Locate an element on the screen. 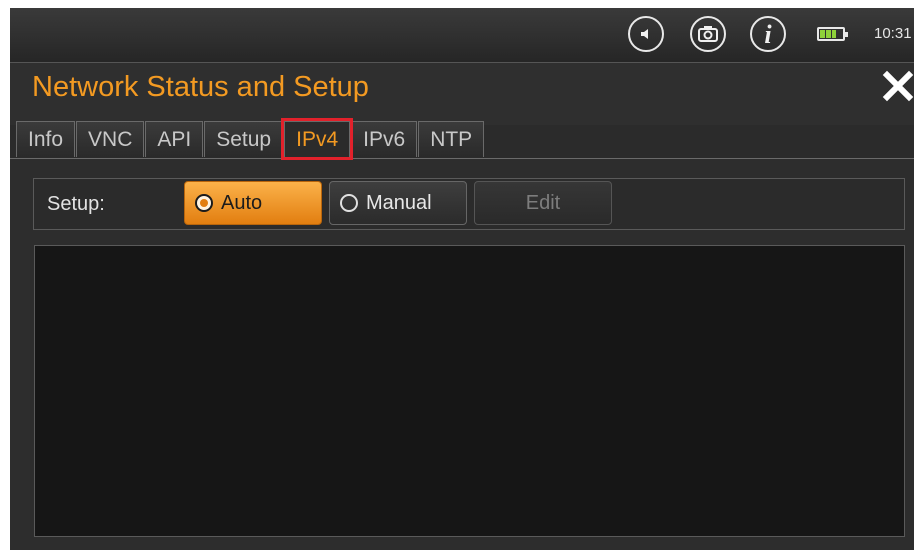 This screenshot has height=550, width=914. close-icon is located at coordinates (898, 87).